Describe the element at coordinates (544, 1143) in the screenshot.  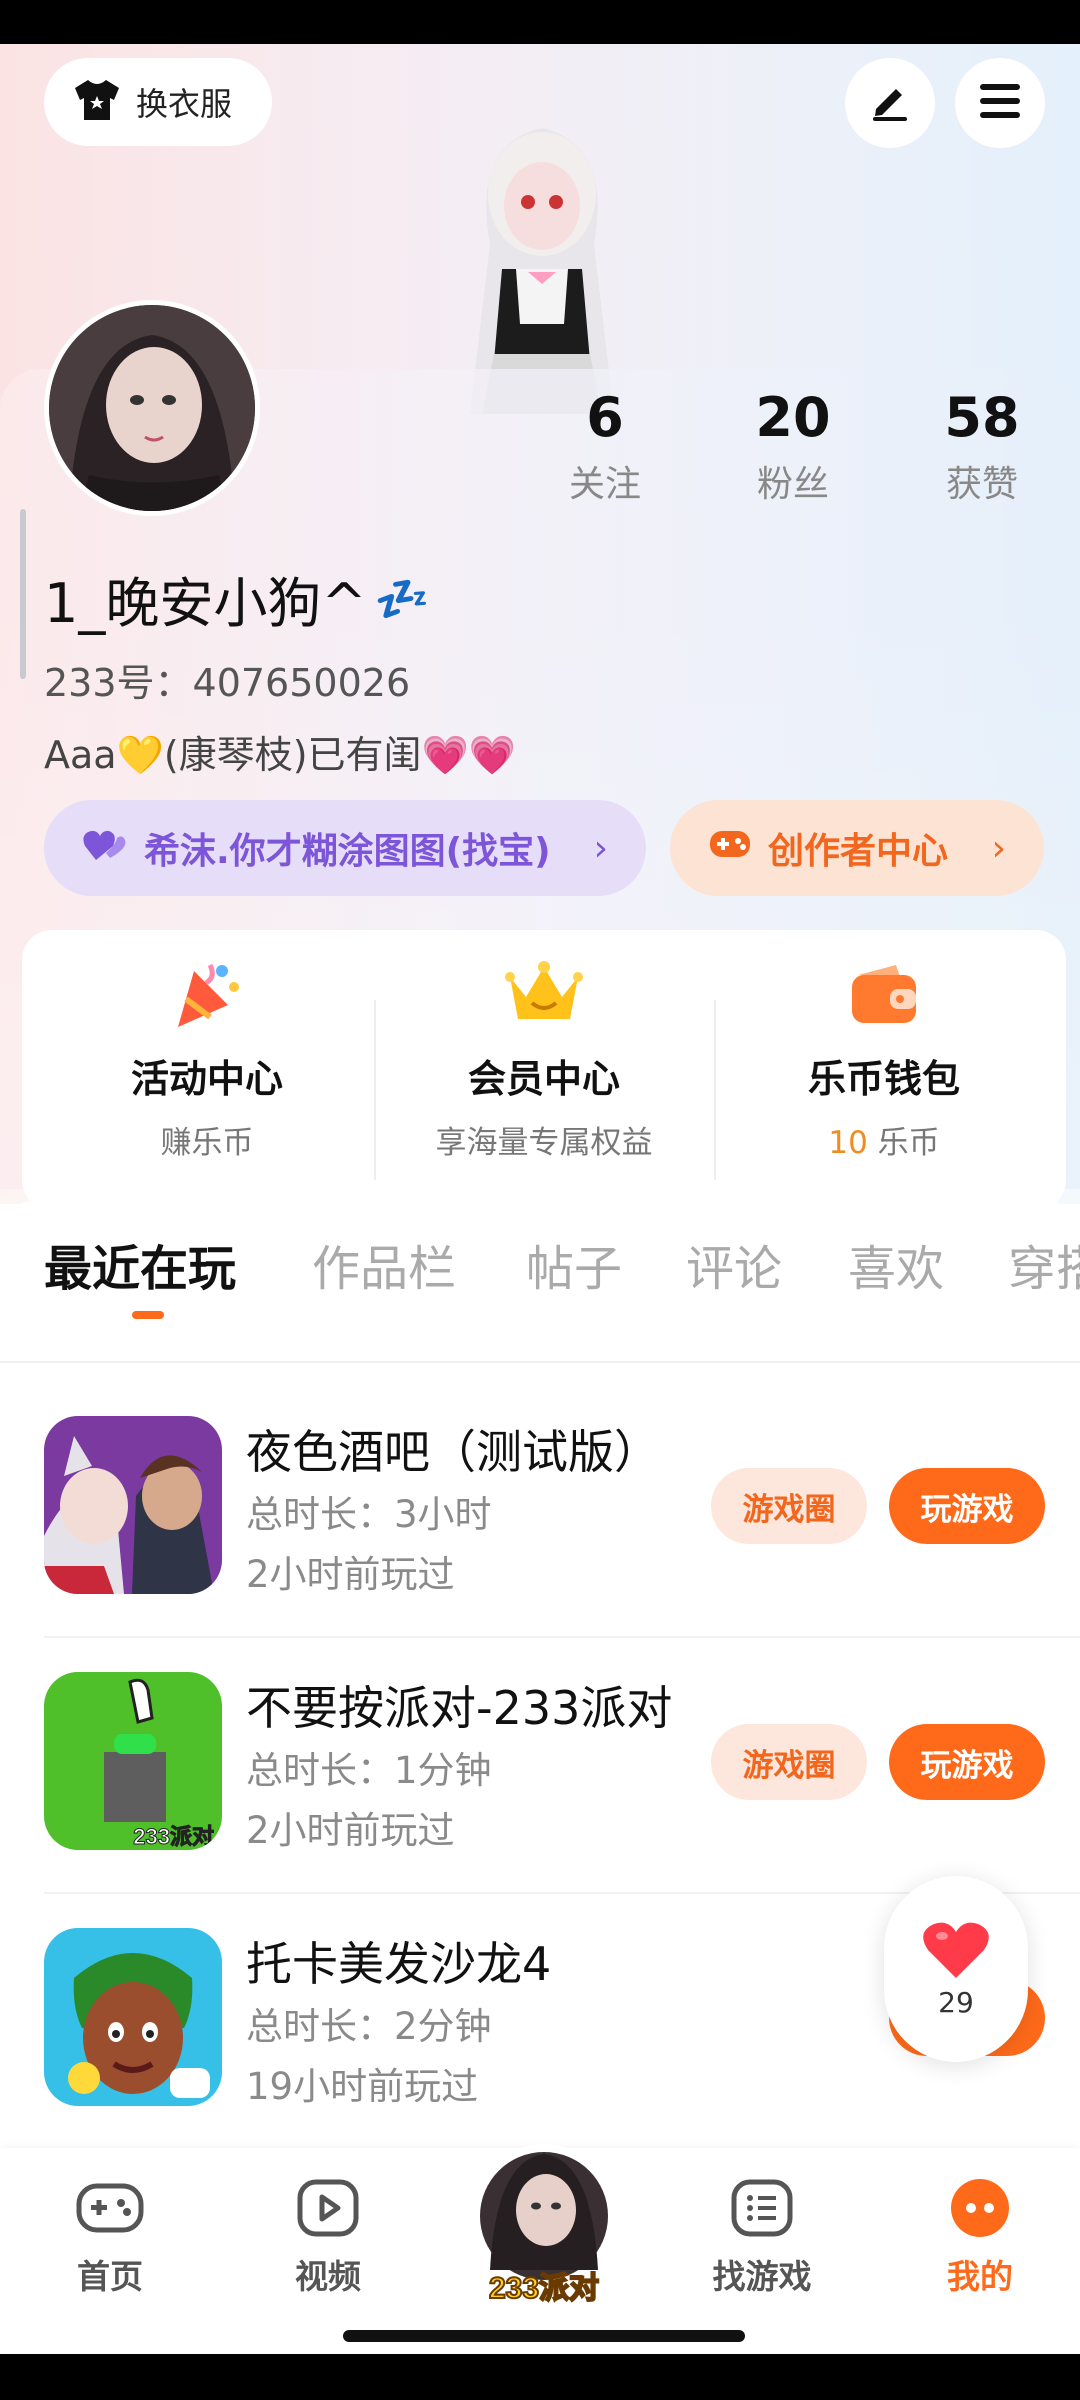
I see `vip-center-sub: 享海量专属权益` at that location.